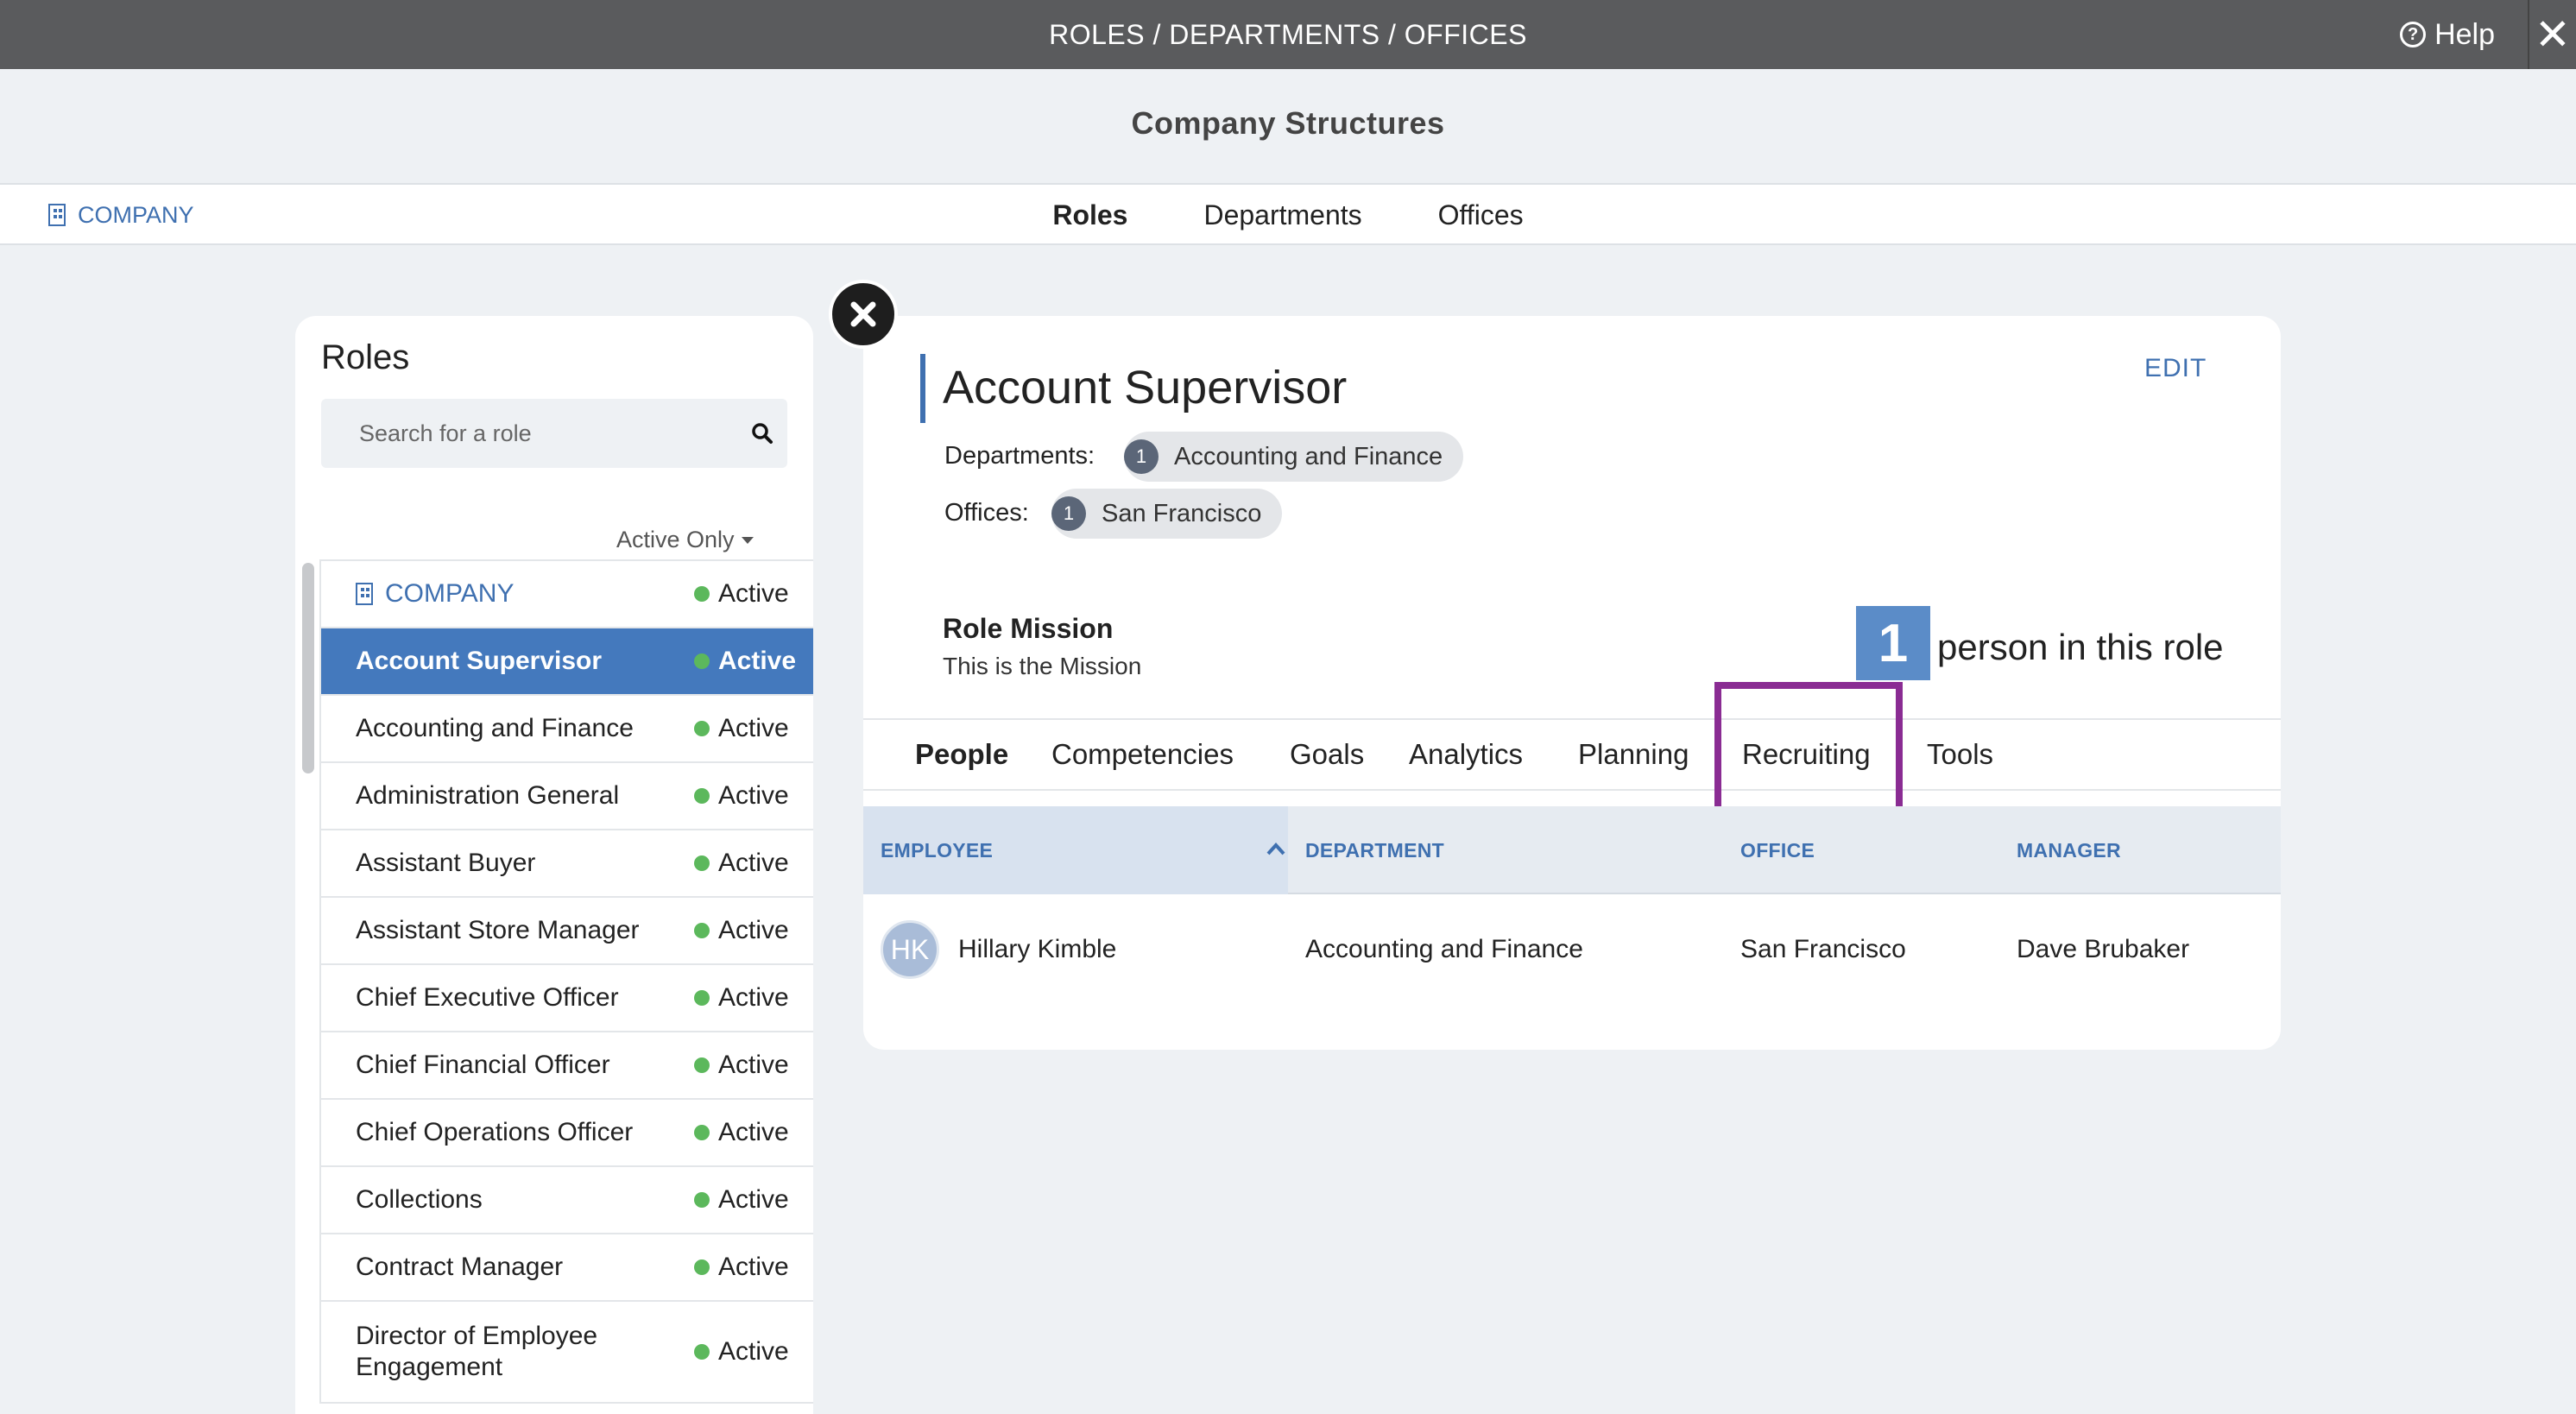 This screenshot has height=1414, width=2576. Describe the element at coordinates (2447, 34) in the screenshot. I see `help-button: ? Help` at that location.